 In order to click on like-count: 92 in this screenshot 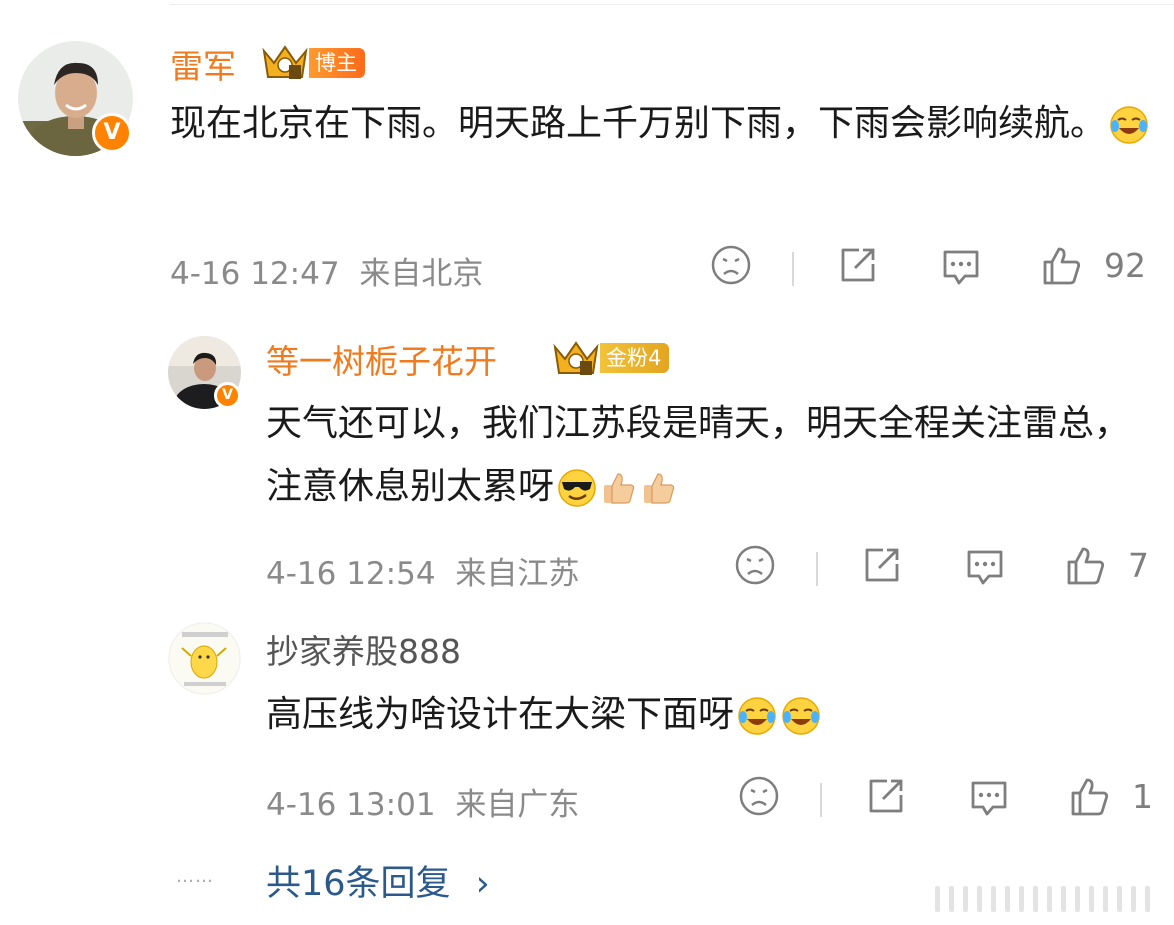, I will do `click(1125, 265)`.